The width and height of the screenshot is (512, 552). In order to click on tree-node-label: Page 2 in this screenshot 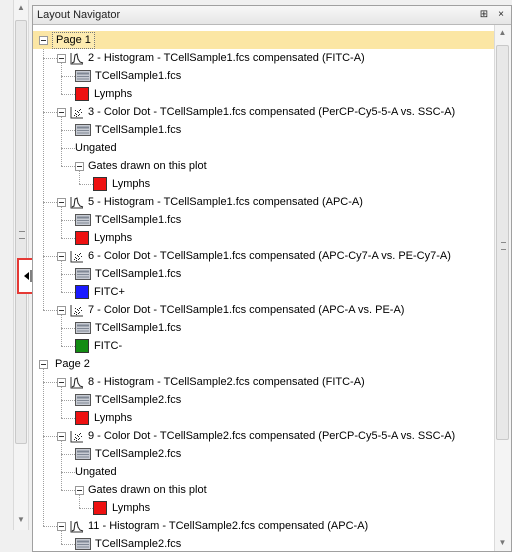, I will do `click(72, 363)`.